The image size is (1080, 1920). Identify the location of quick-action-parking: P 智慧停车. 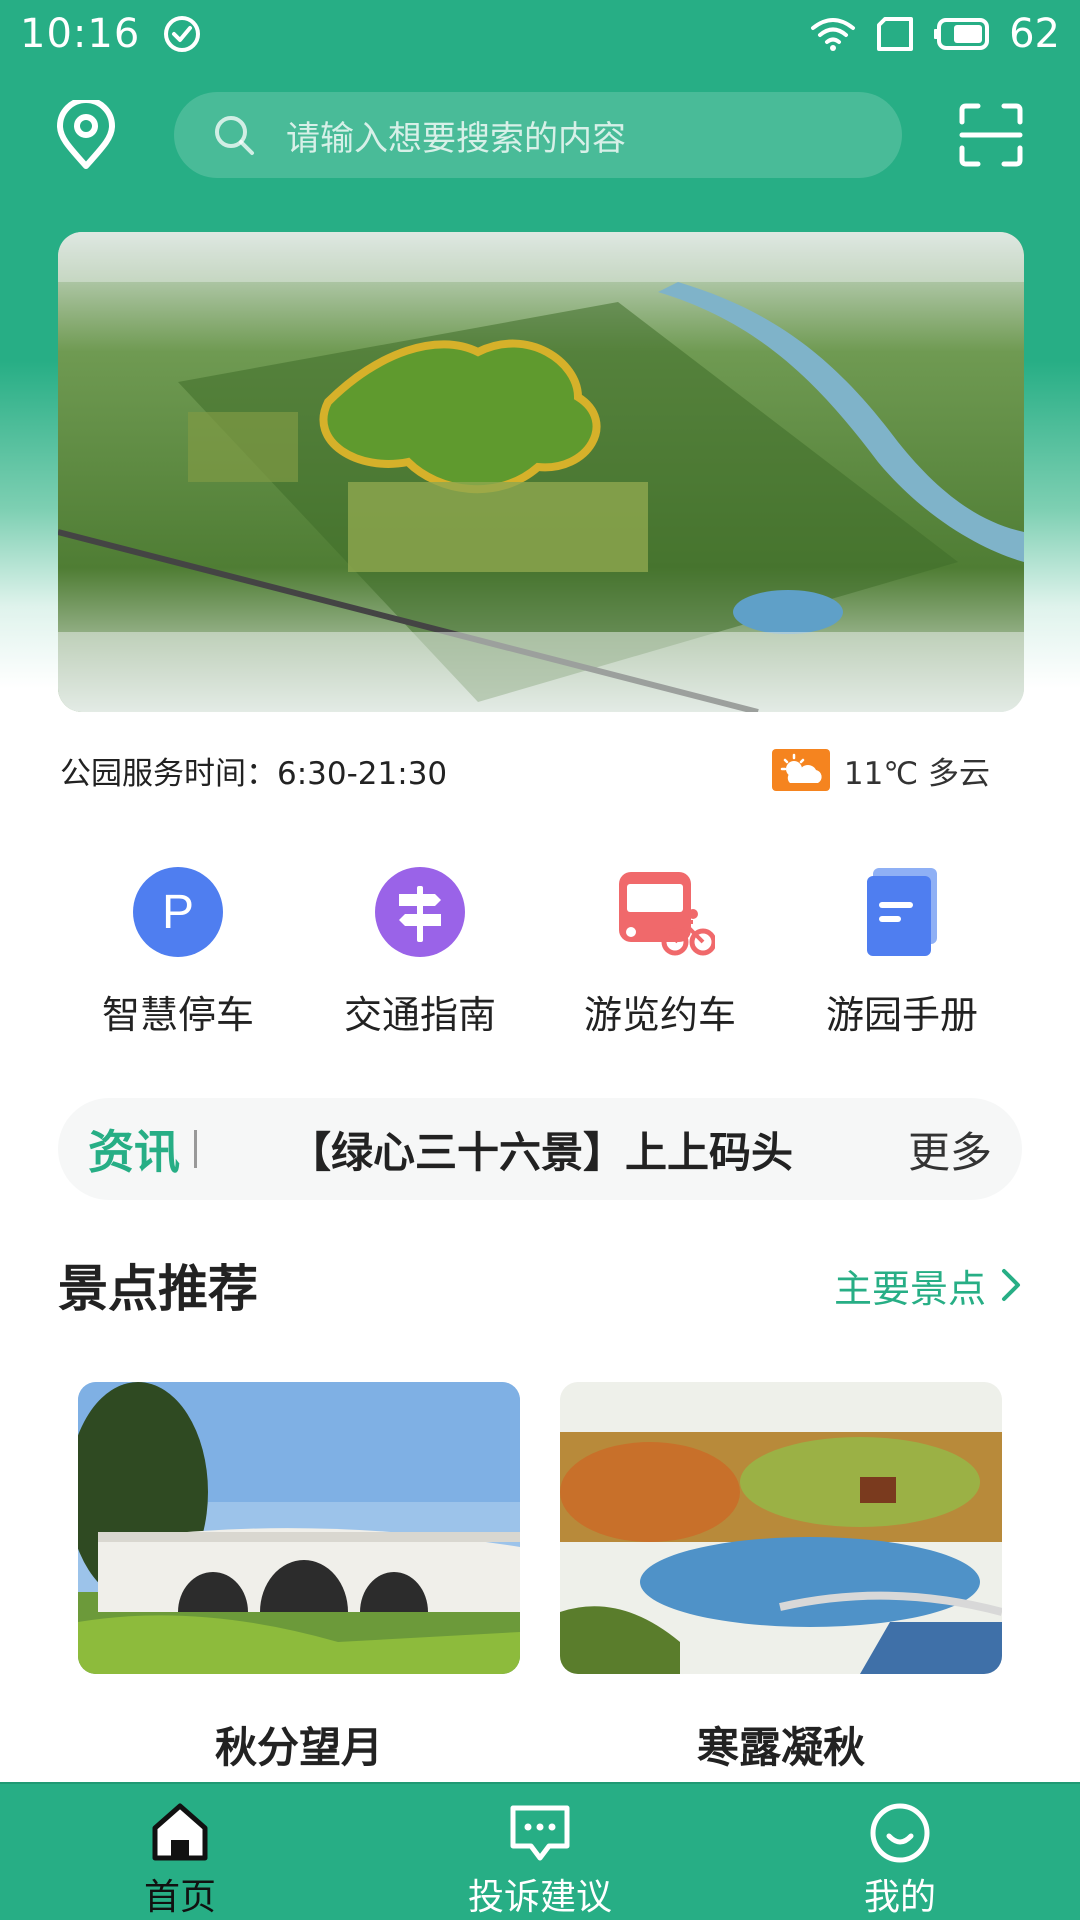
(178, 950).